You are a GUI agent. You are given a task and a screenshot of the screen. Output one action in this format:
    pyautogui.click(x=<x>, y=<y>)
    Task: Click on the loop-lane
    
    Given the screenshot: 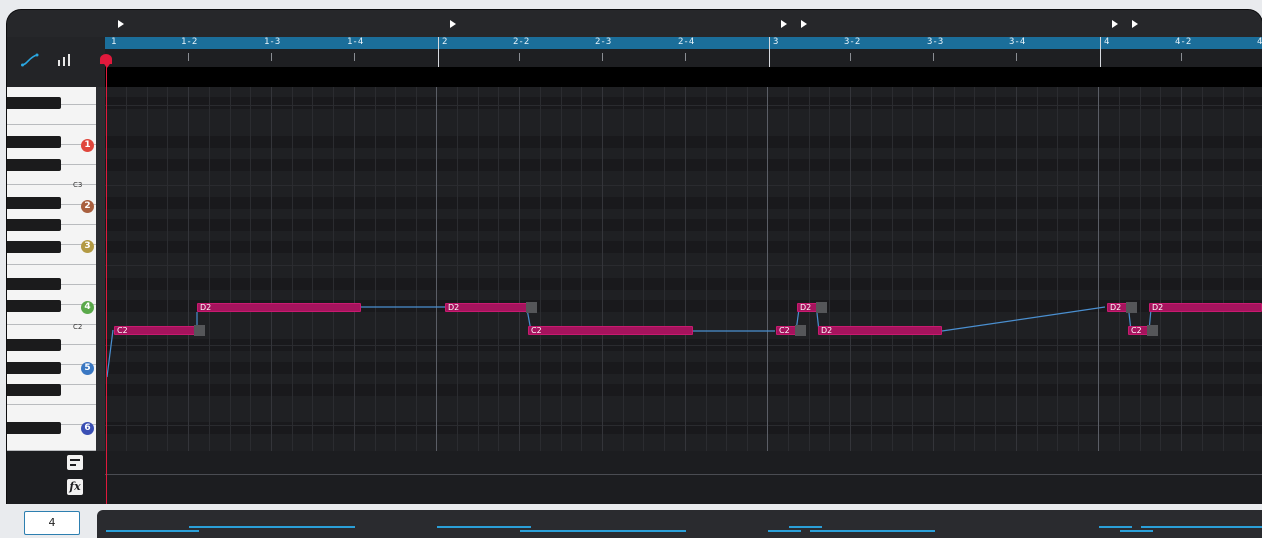 What is the action you would take?
    pyautogui.click(x=683, y=77)
    